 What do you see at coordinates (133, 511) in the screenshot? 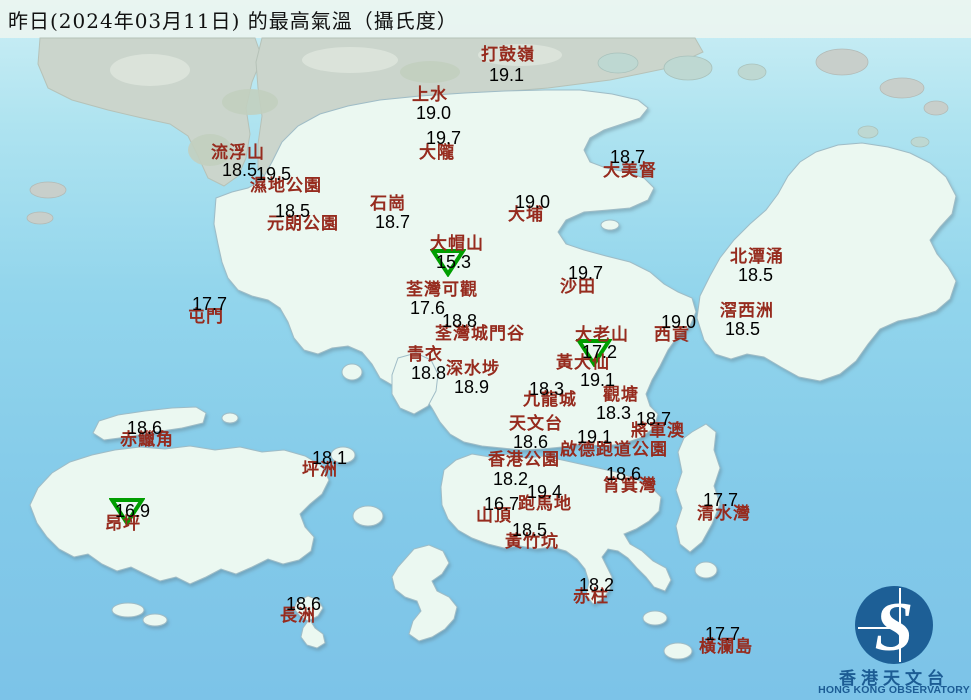
I see `station-temp-value: 16.9` at bounding box center [133, 511].